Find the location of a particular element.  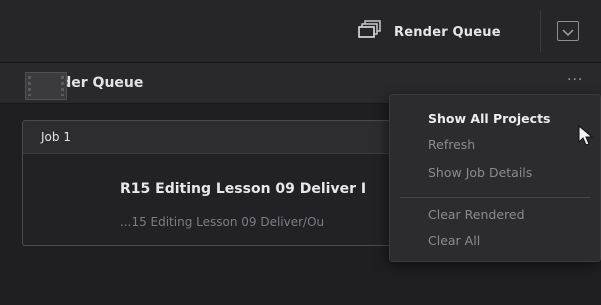

mouse-pointer-icon is located at coordinates (586, 137).